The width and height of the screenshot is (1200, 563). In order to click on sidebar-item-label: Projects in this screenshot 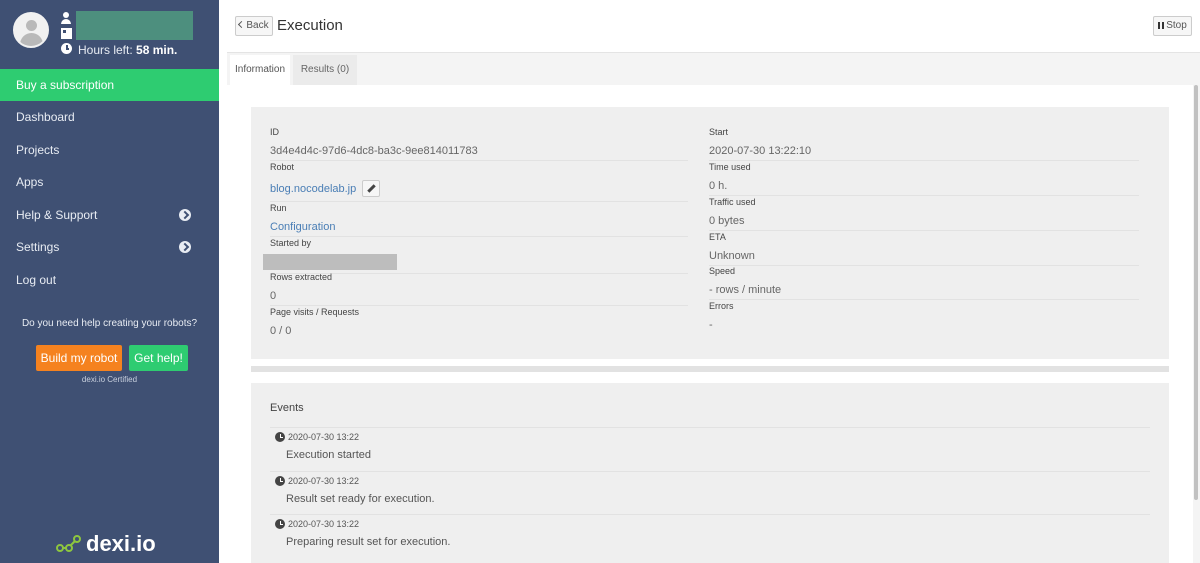, I will do `click(38, 150)`.